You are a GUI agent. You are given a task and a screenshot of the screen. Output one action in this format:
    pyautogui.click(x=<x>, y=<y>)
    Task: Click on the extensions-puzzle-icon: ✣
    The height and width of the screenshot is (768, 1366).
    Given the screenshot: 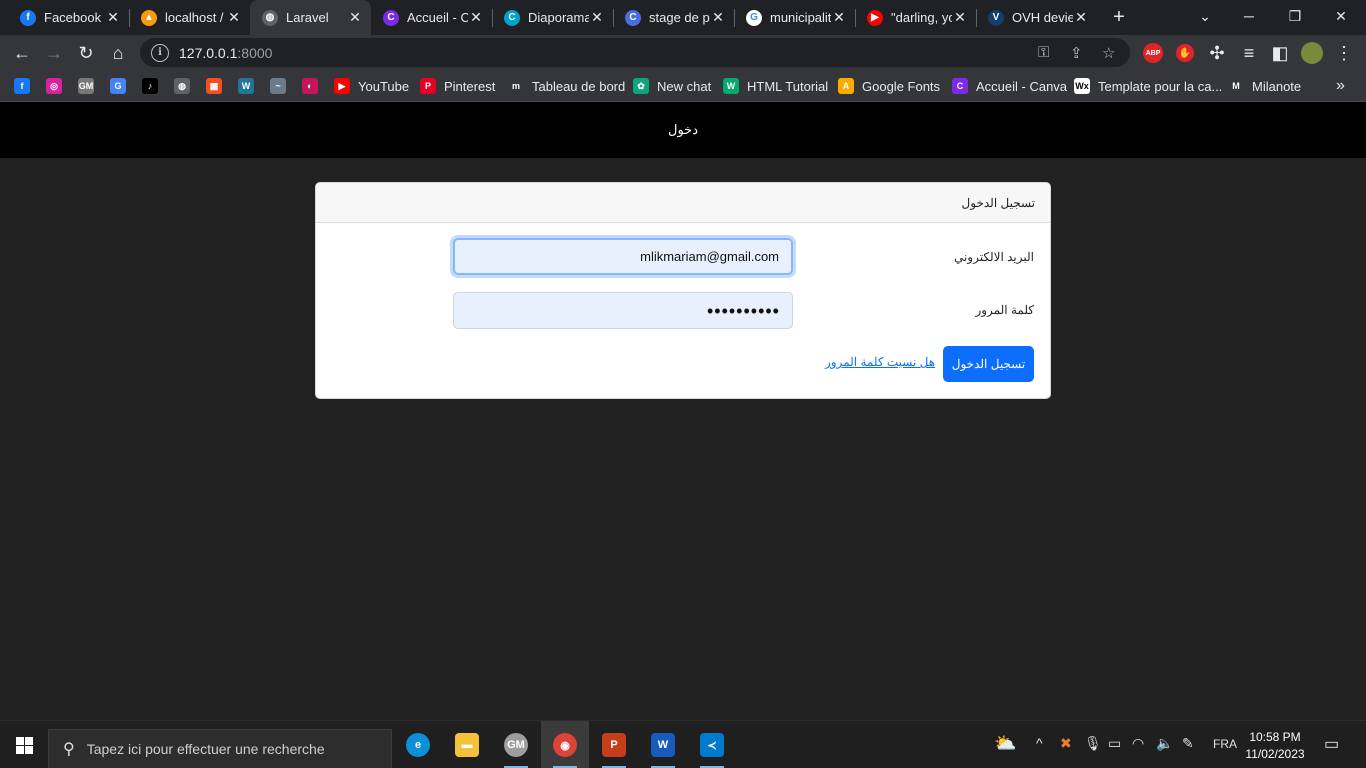 What is the action you would take?
    pyautogui.click(x=1217, y=53)
    